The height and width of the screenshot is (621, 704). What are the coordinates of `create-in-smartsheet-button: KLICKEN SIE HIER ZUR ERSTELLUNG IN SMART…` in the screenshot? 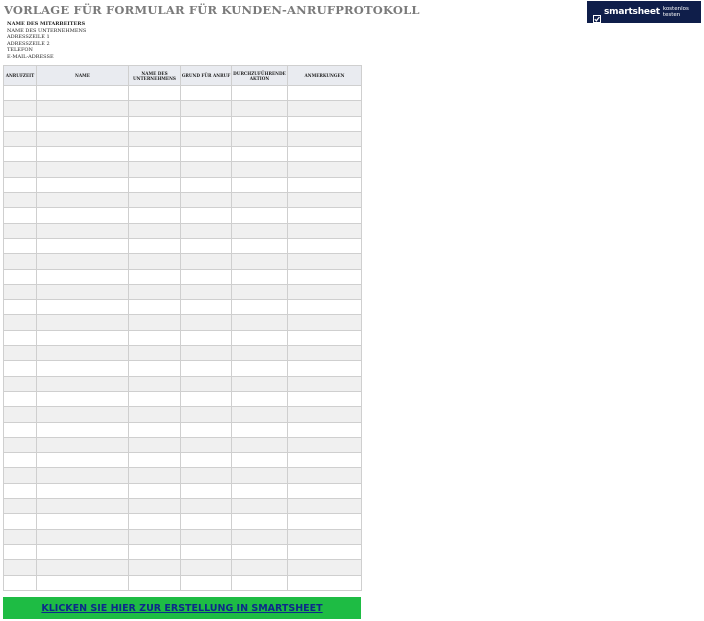 It's located at (182, 608).